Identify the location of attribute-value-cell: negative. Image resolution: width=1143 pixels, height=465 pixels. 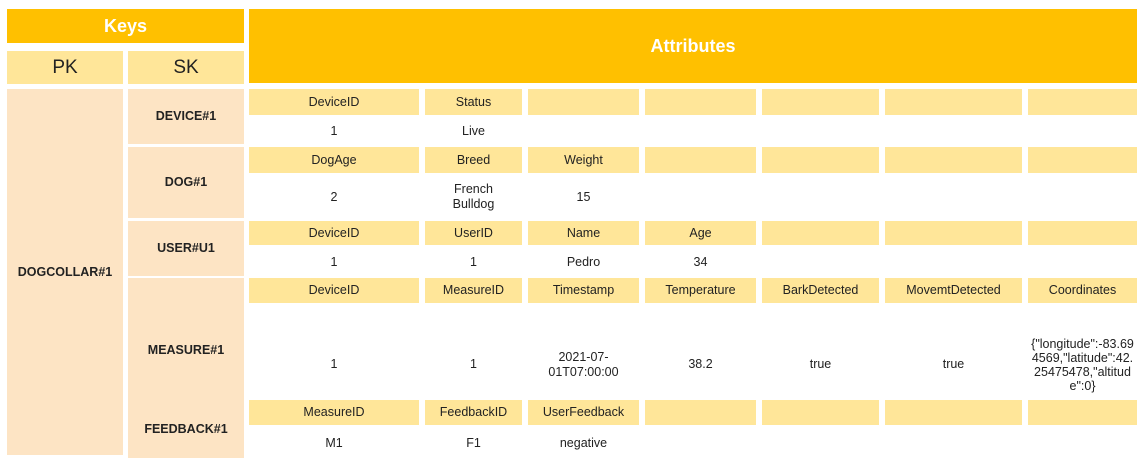
(583, 443).